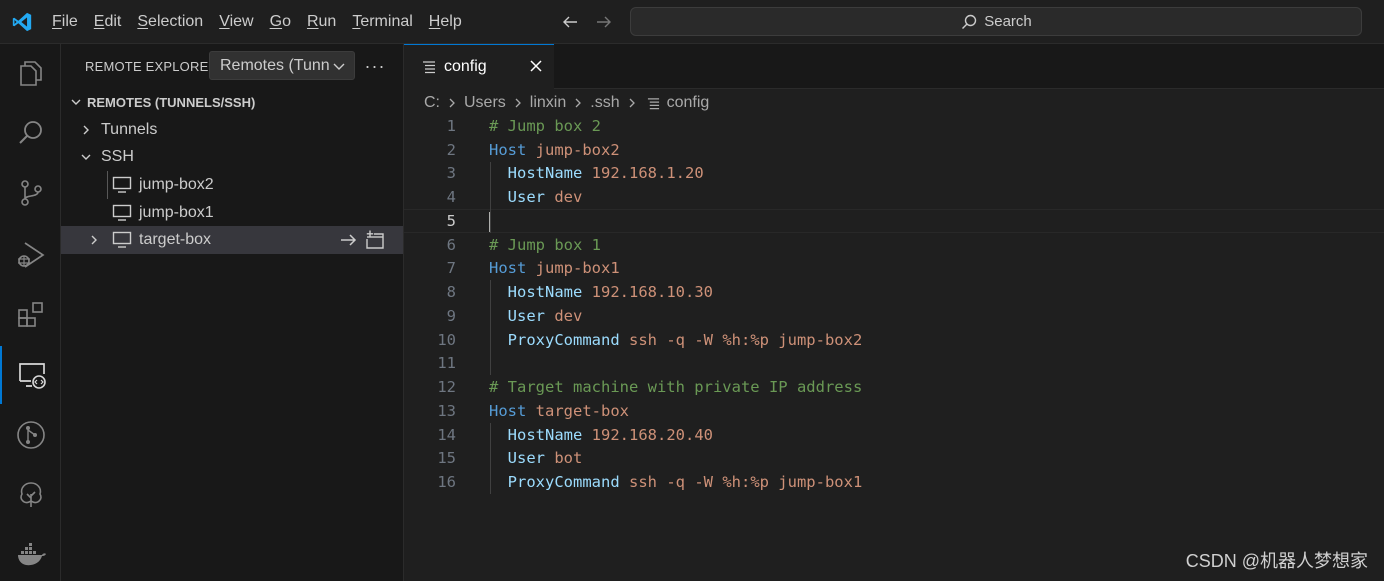  Describe the element at coordinates (894, 292) in the screenshot. I see `code-line: 8 HostName 192.168.10.30` at that location.